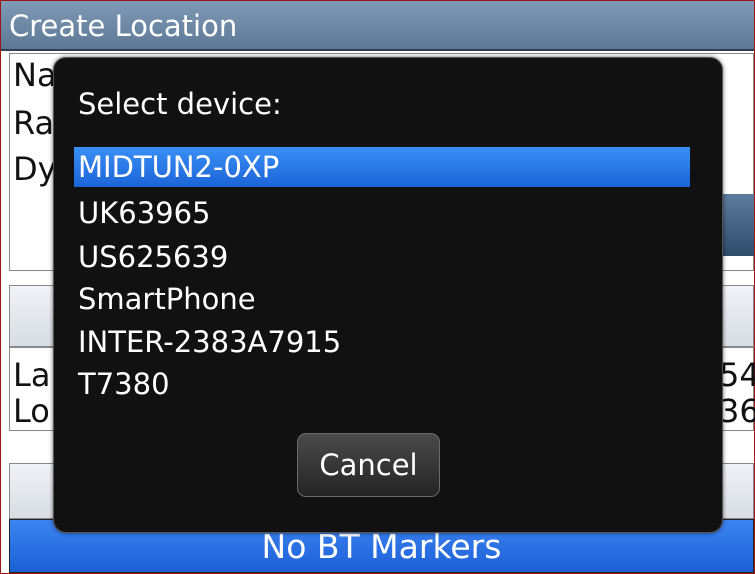 The height and width of the screenshot is (574, 755). What do you see at coordinates (382, 213) in the screenshot?
I see `device-item-uk63965: UK63965` at bounding box center [382, 213].